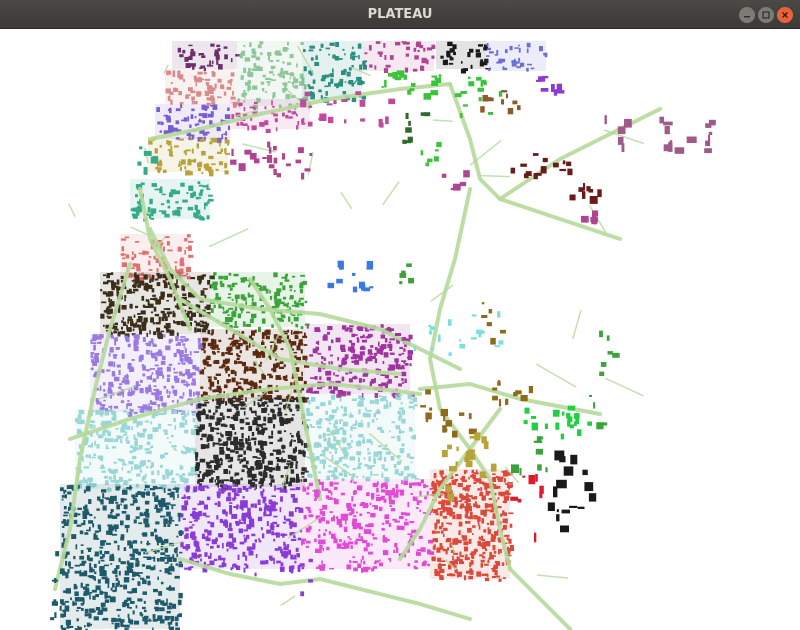 Image resolution: width=800 pixels, height=630 pixels. I want to click on minimize-button, so click(747, 15).